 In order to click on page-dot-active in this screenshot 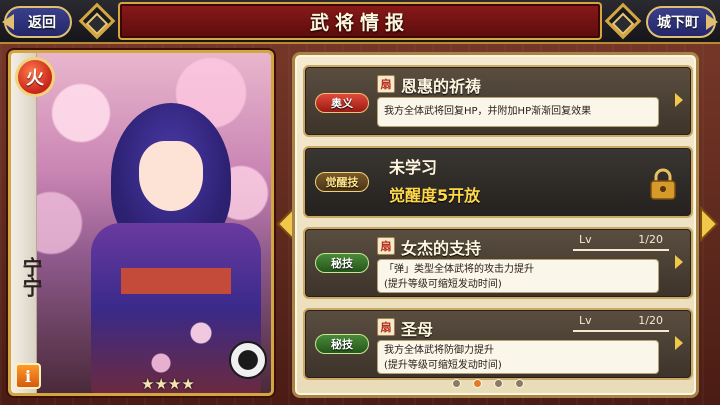, I will do `click(477, 383)`.